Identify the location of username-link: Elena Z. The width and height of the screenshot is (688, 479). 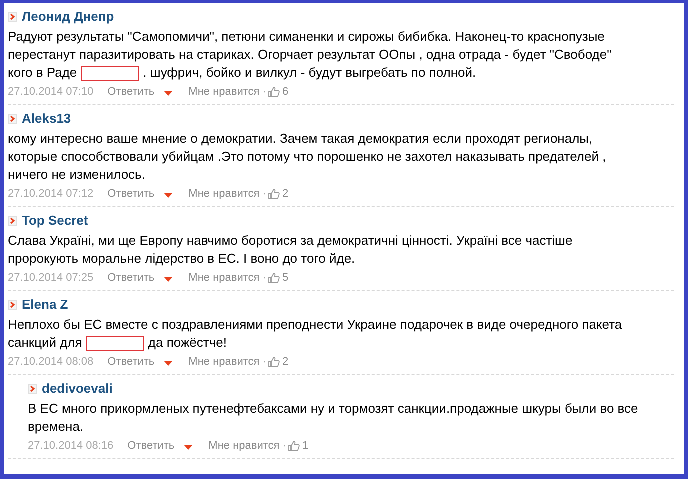
(45, 305).